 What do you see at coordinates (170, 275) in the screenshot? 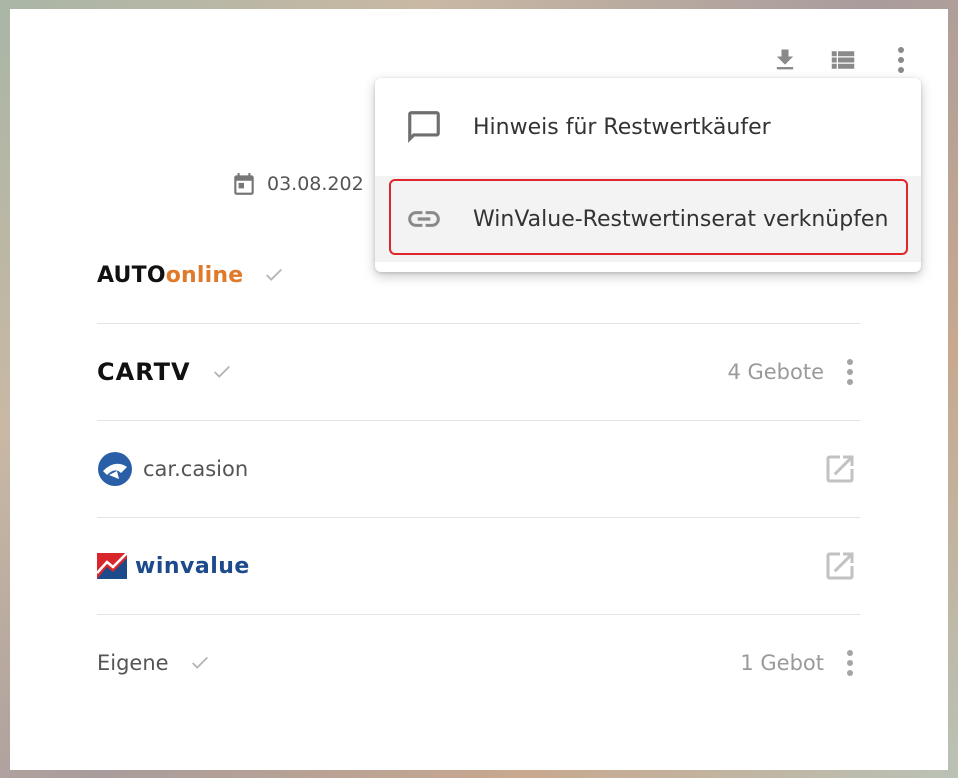
I see `autoonline-logo: AUTOonline` at bounding box center [170, 275].